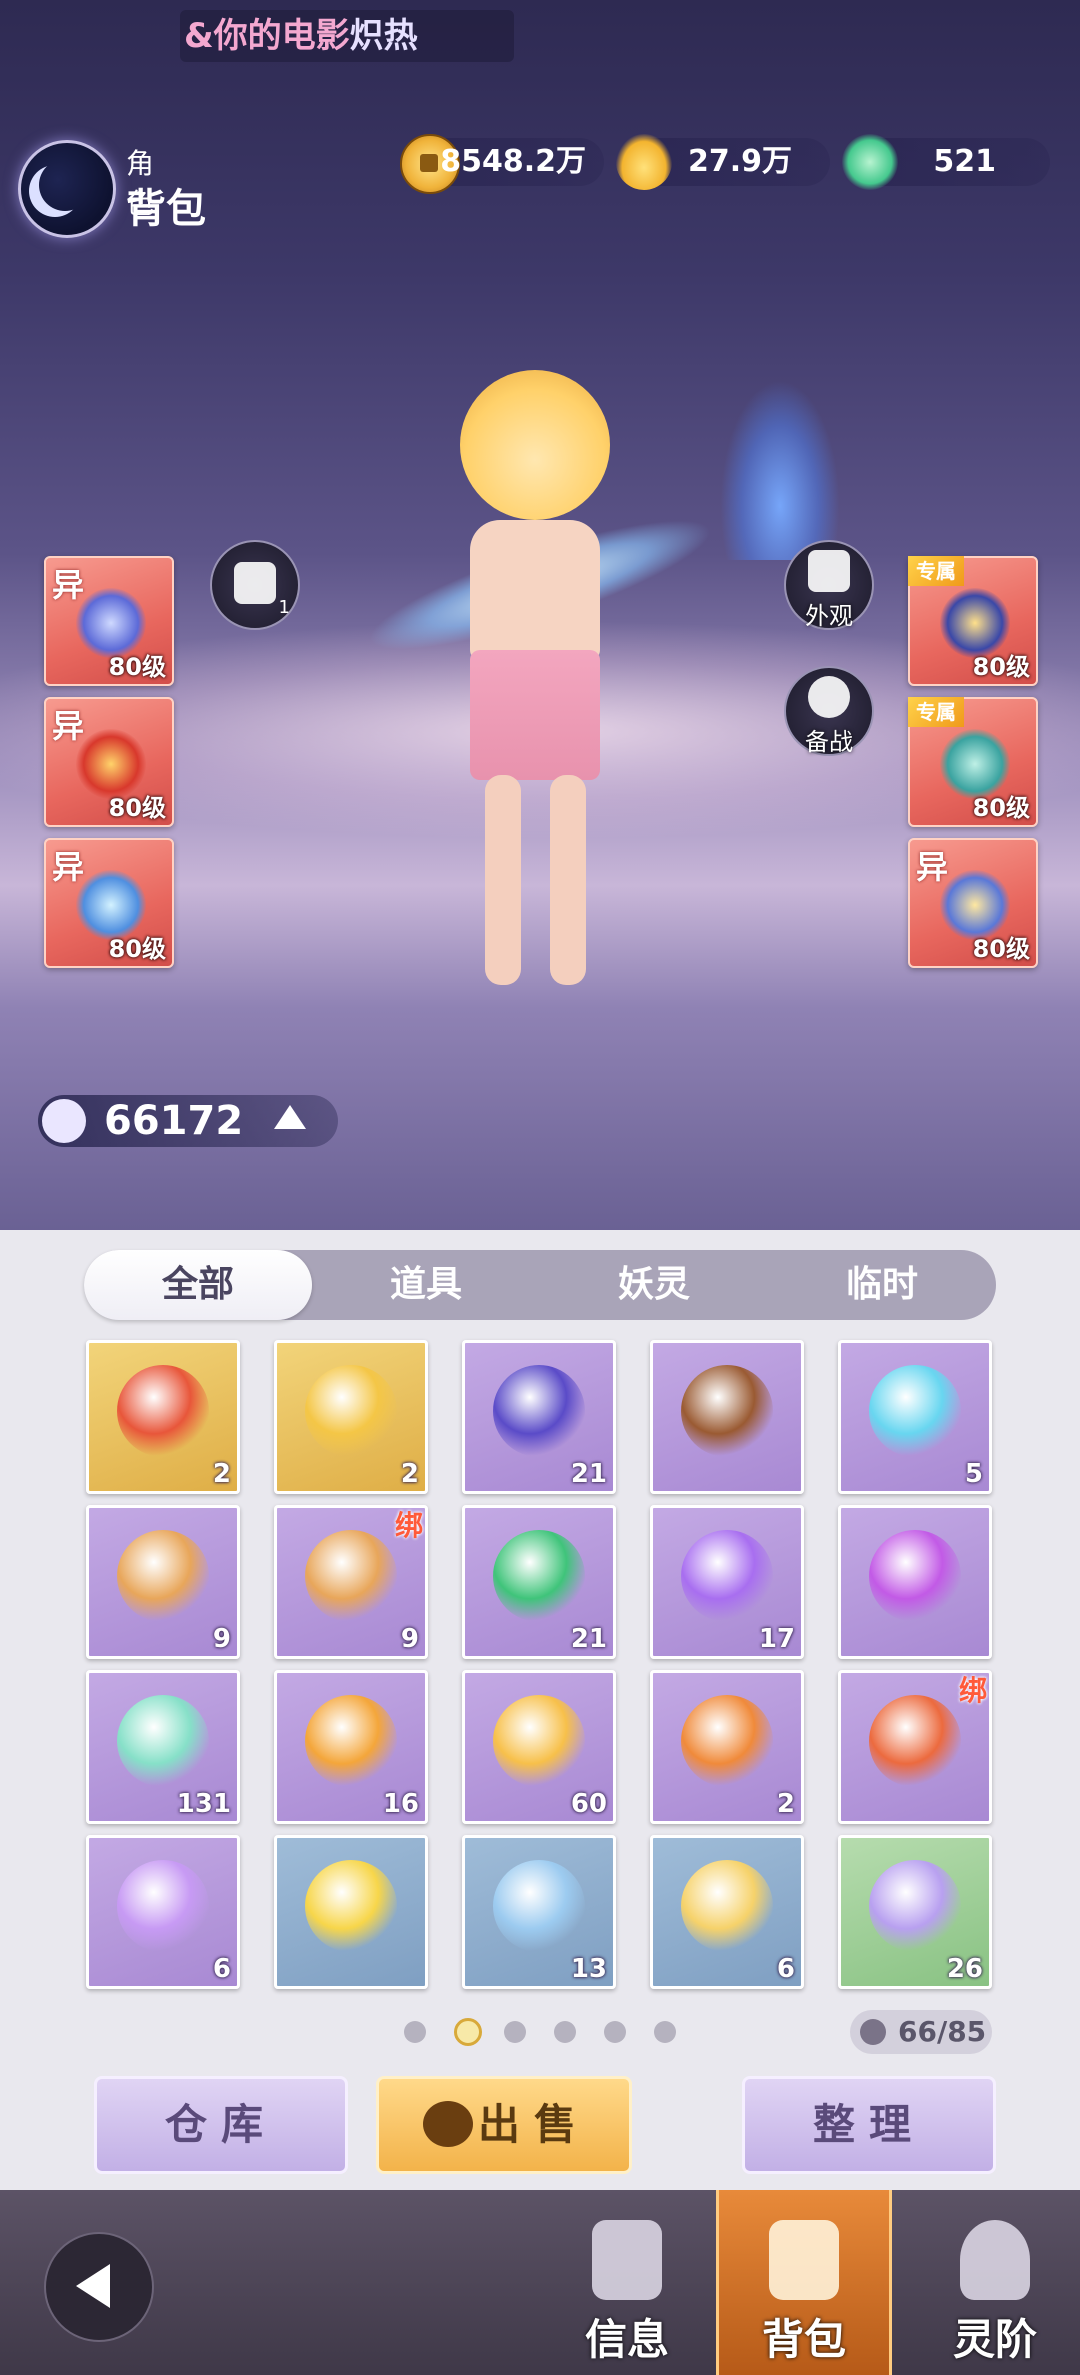 This screenshot has height=2375, width=1080. What do you see at coordinates (588, 1969) in the screenshot?
I see `item-count: 13` at bounding box center [588, 1969].